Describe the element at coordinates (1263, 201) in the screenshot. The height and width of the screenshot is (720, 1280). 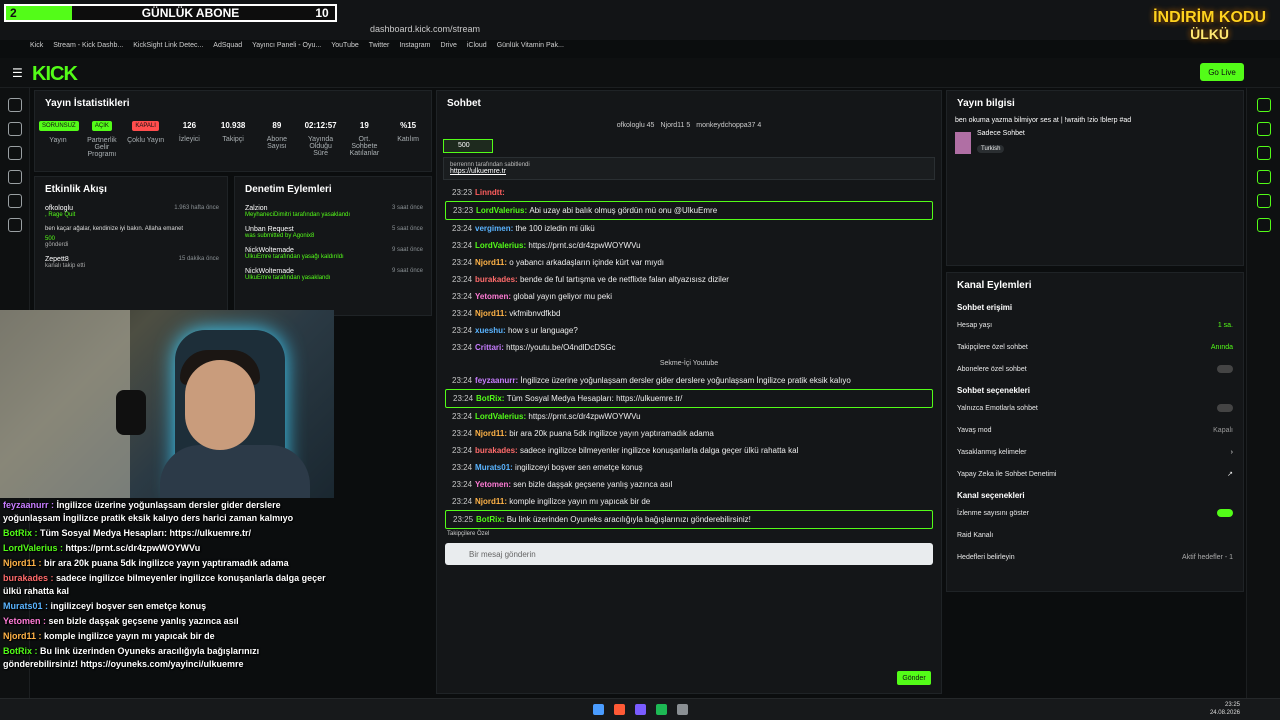
I see `chat-icon` at that location.